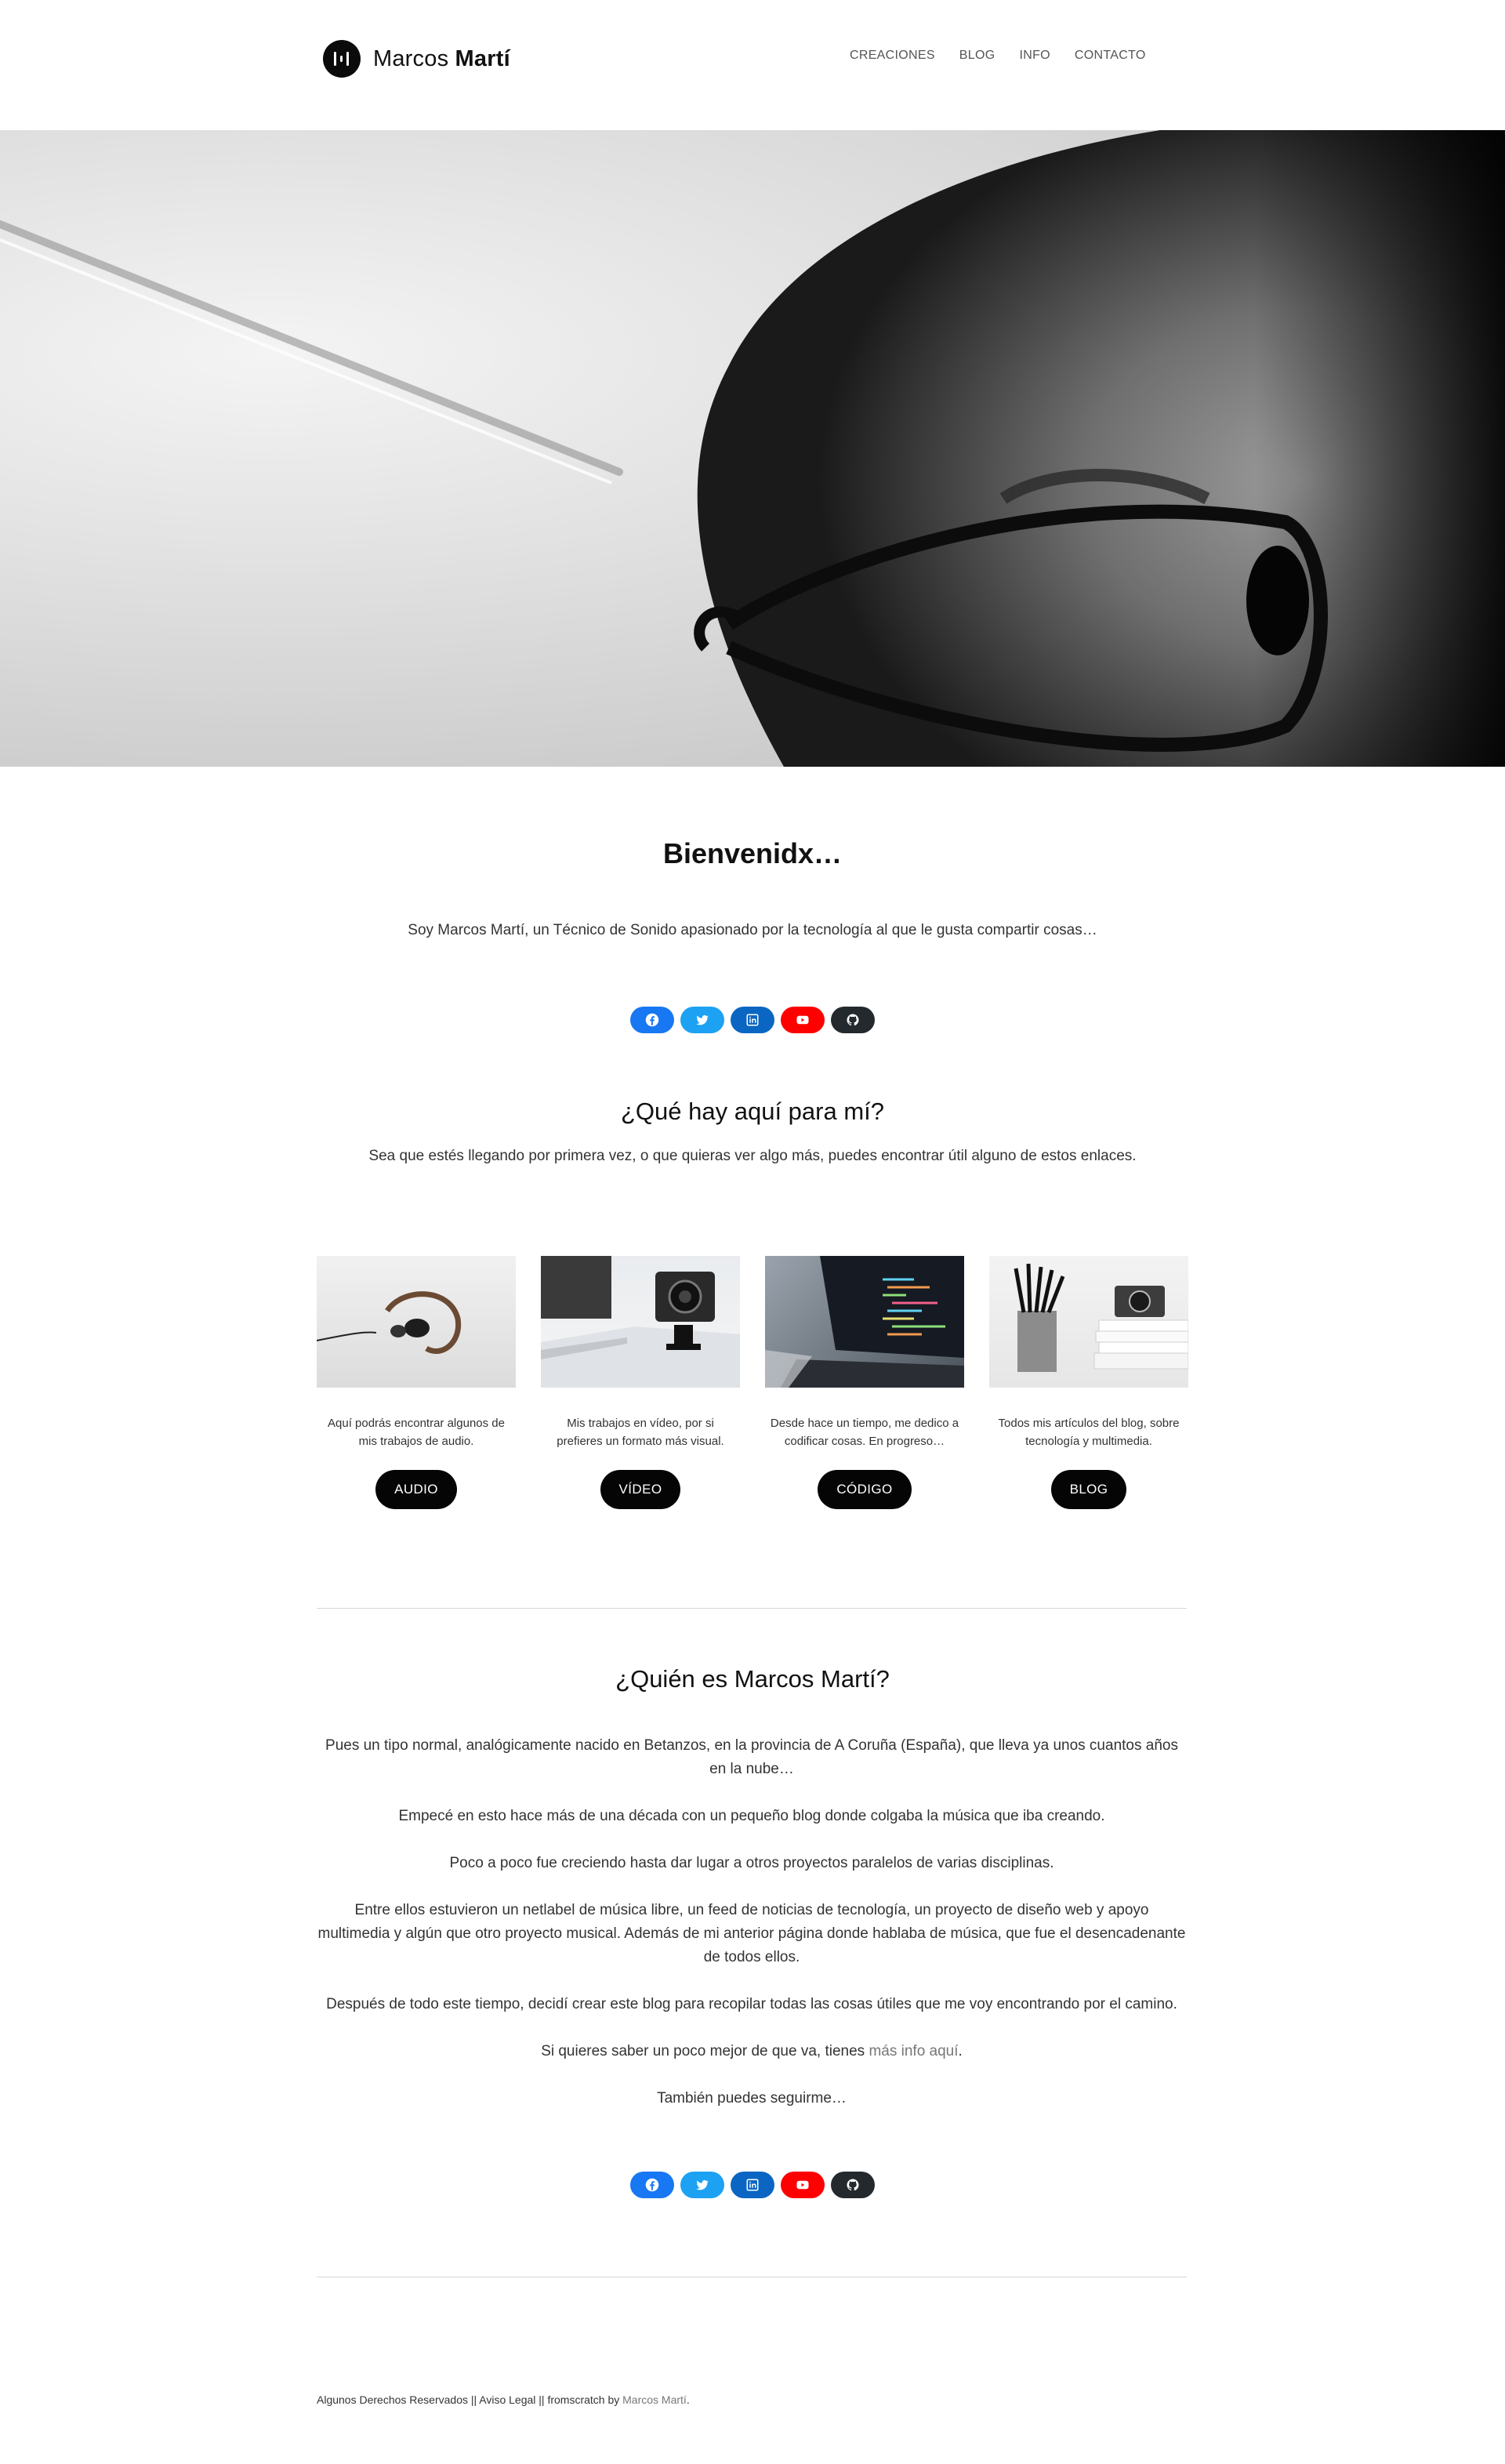  What do you see at coordinates (977, 56) in the screenshot?
I see `nav-item-blog: BLOG` at bounding box center [977, 56].